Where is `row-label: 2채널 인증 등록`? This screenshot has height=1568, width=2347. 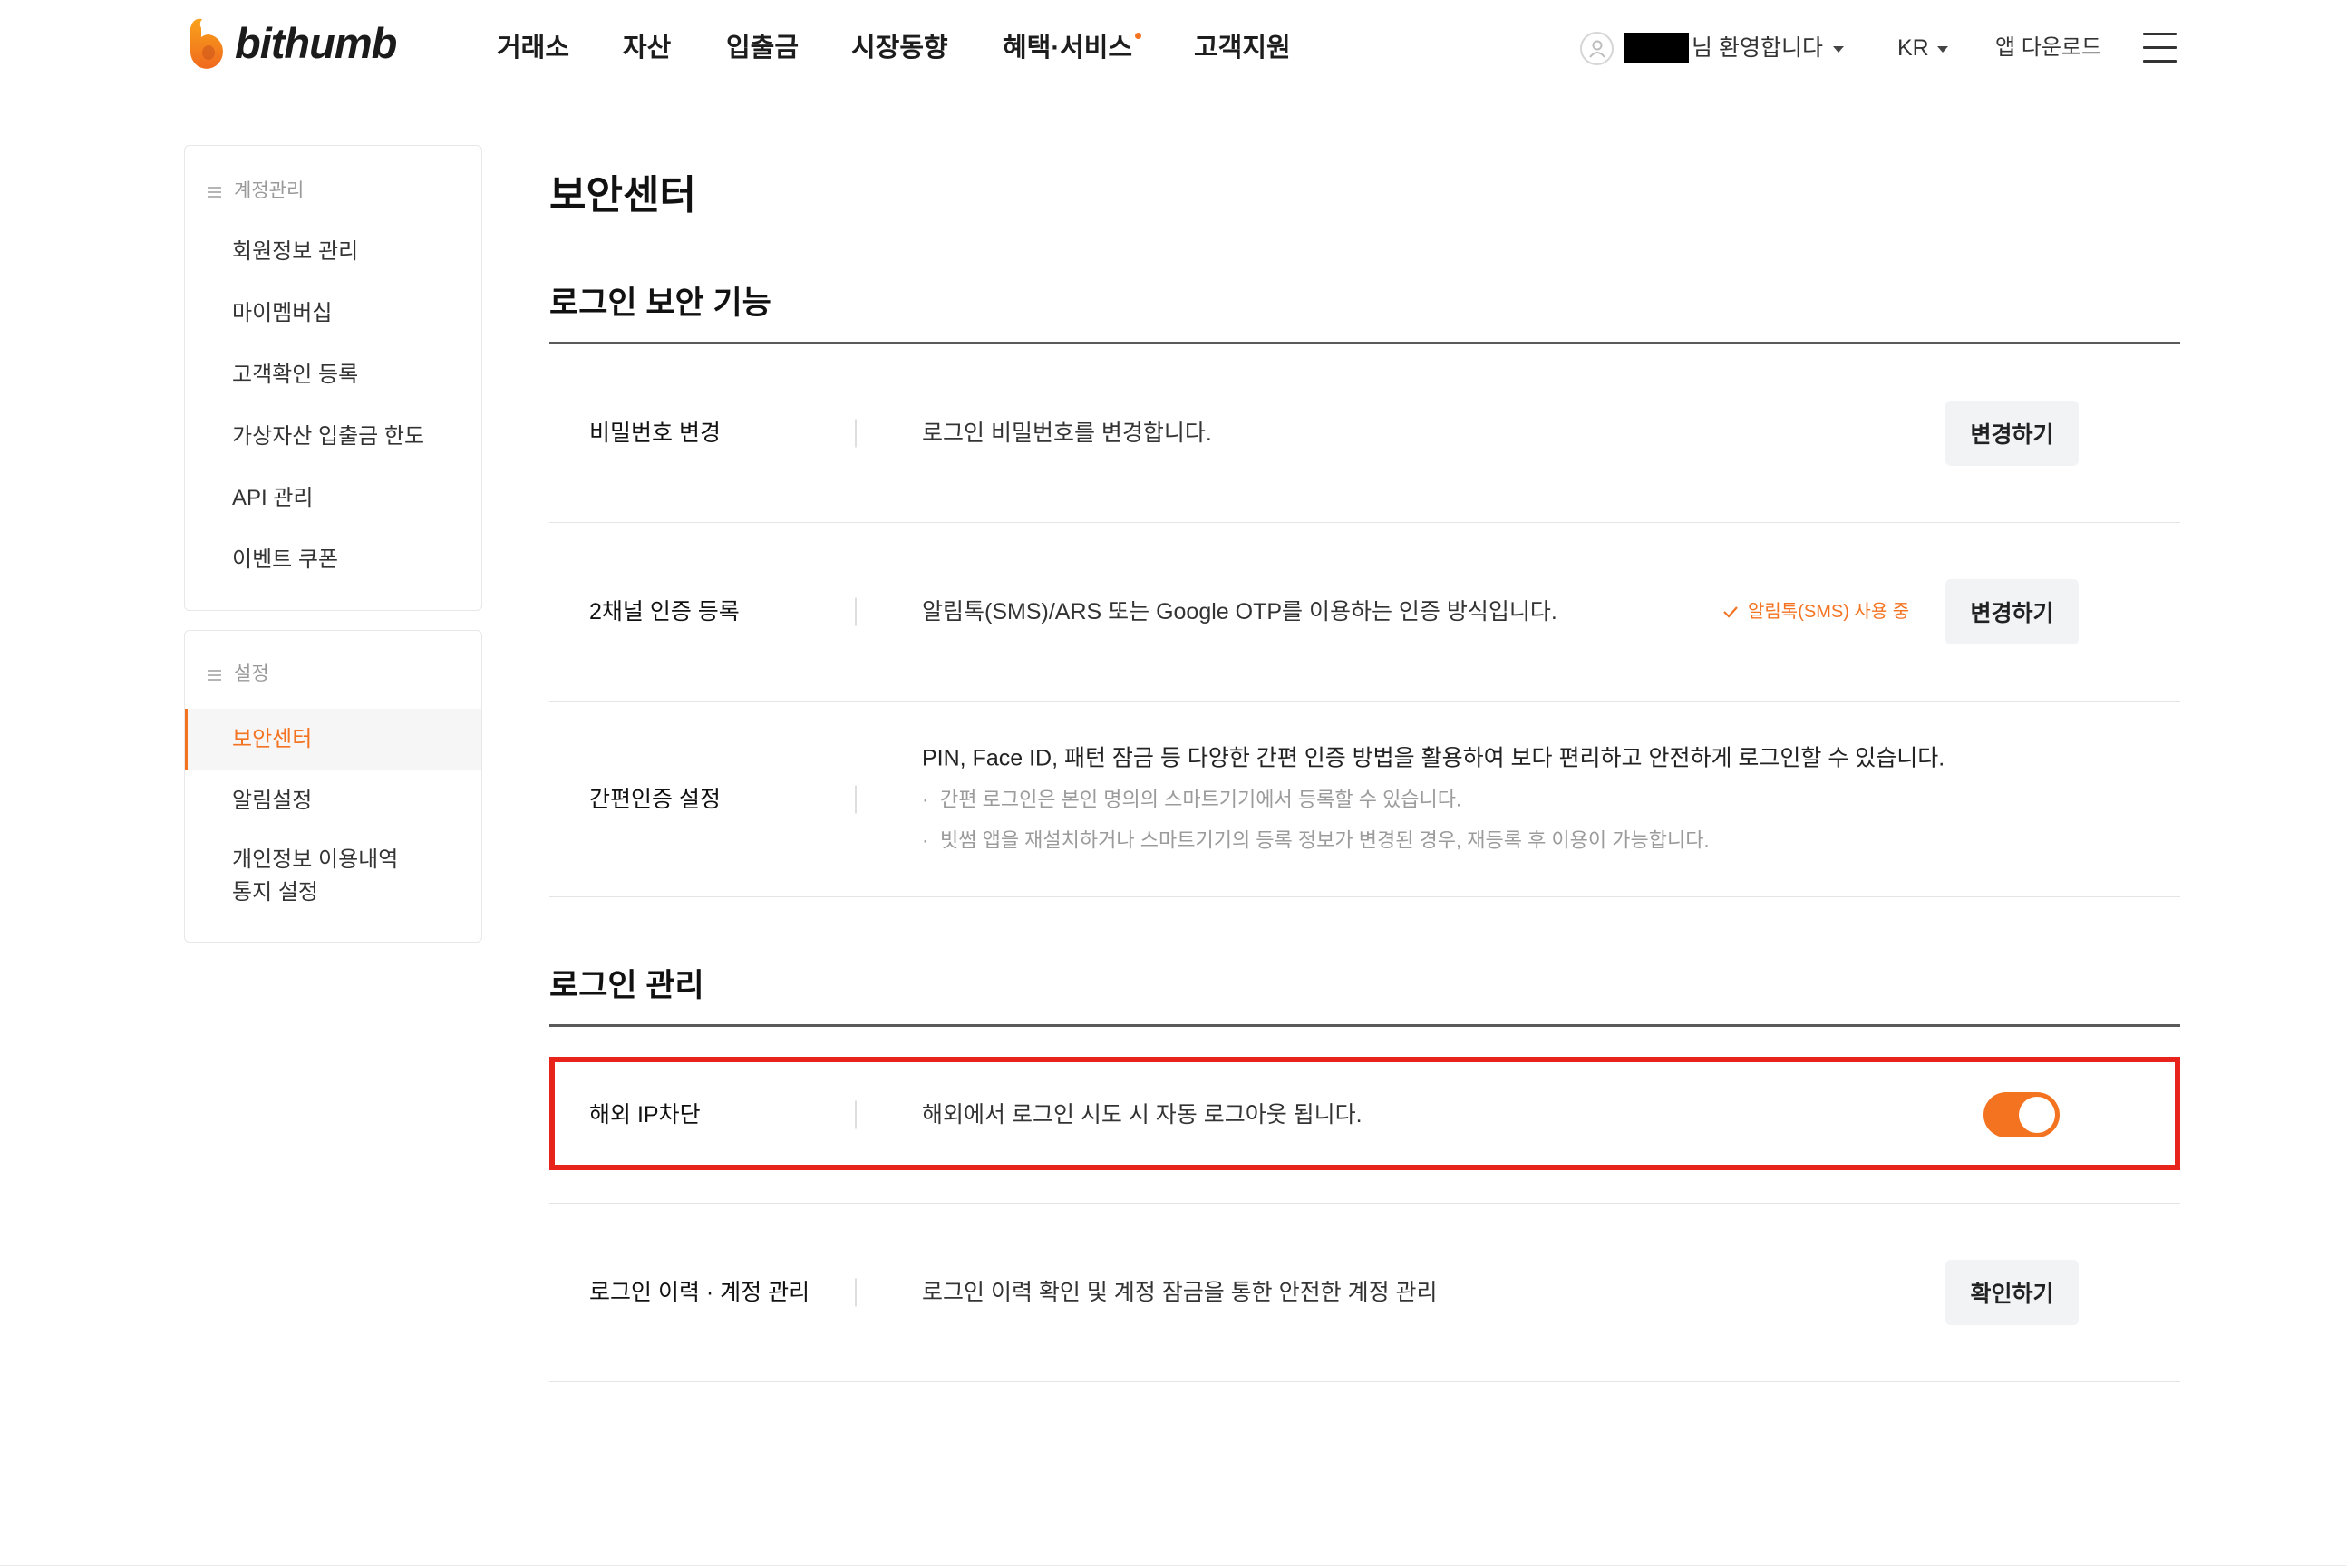 row-label: 2채널 인증 등록 is located at coordinates (665, 611).